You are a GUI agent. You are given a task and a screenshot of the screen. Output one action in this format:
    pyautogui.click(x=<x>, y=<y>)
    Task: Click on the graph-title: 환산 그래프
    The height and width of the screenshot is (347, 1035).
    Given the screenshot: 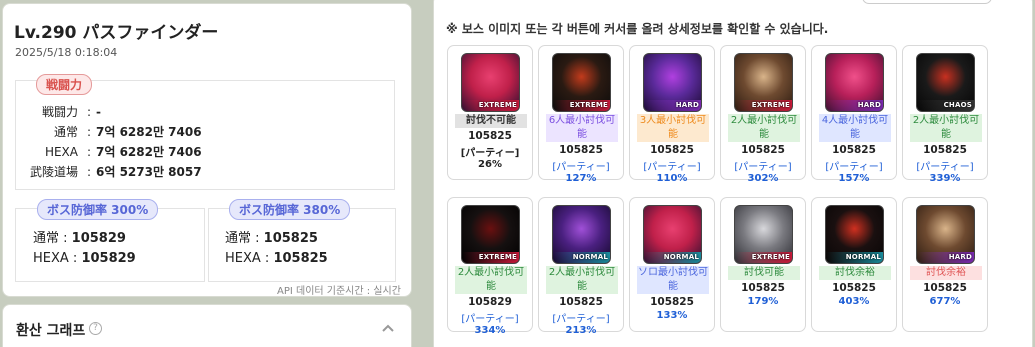 What is the action you would take?
    pyautogui.click(x=51, y=331)
    